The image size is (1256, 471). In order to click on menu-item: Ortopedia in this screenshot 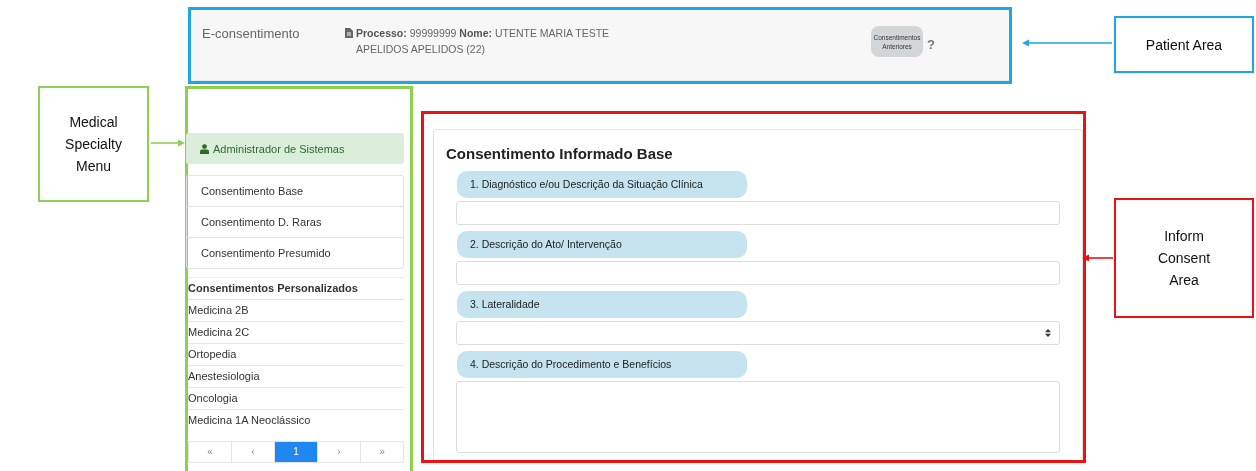, I will do `click(296, 355)`.